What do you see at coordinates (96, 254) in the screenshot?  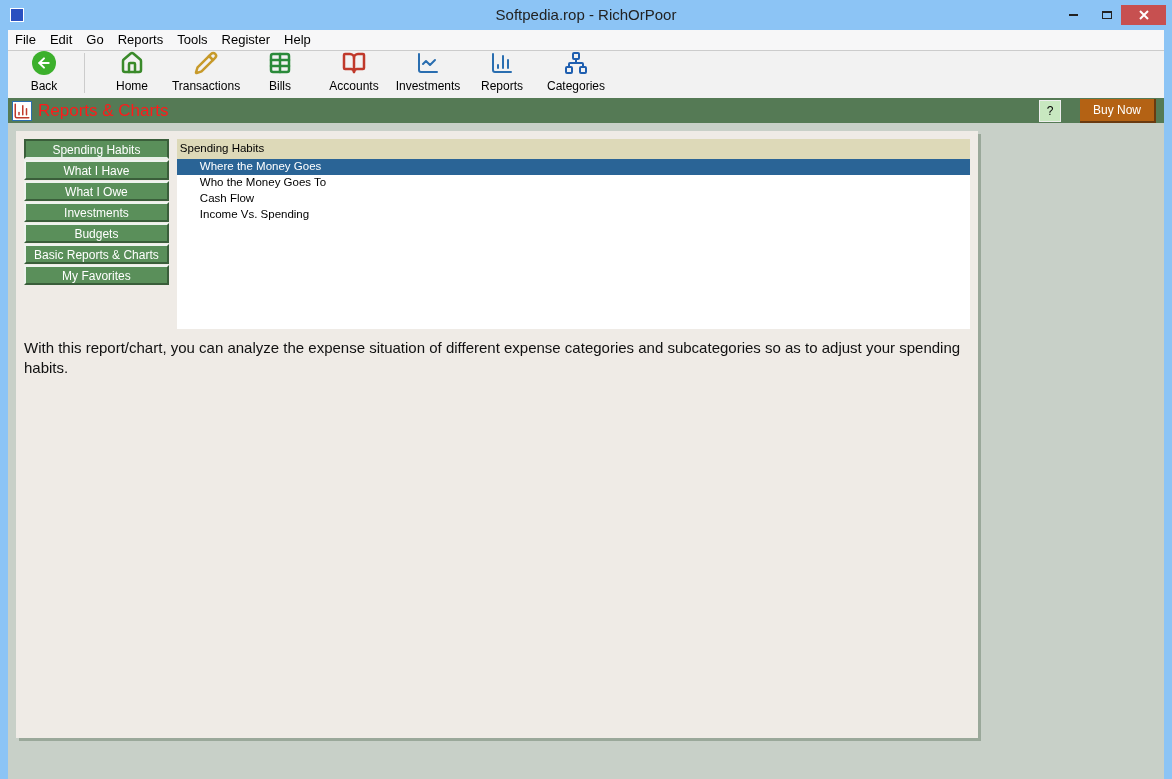 I see `sidebar-tab: Basic Reports & Charts` at bounding box center [96, 254].